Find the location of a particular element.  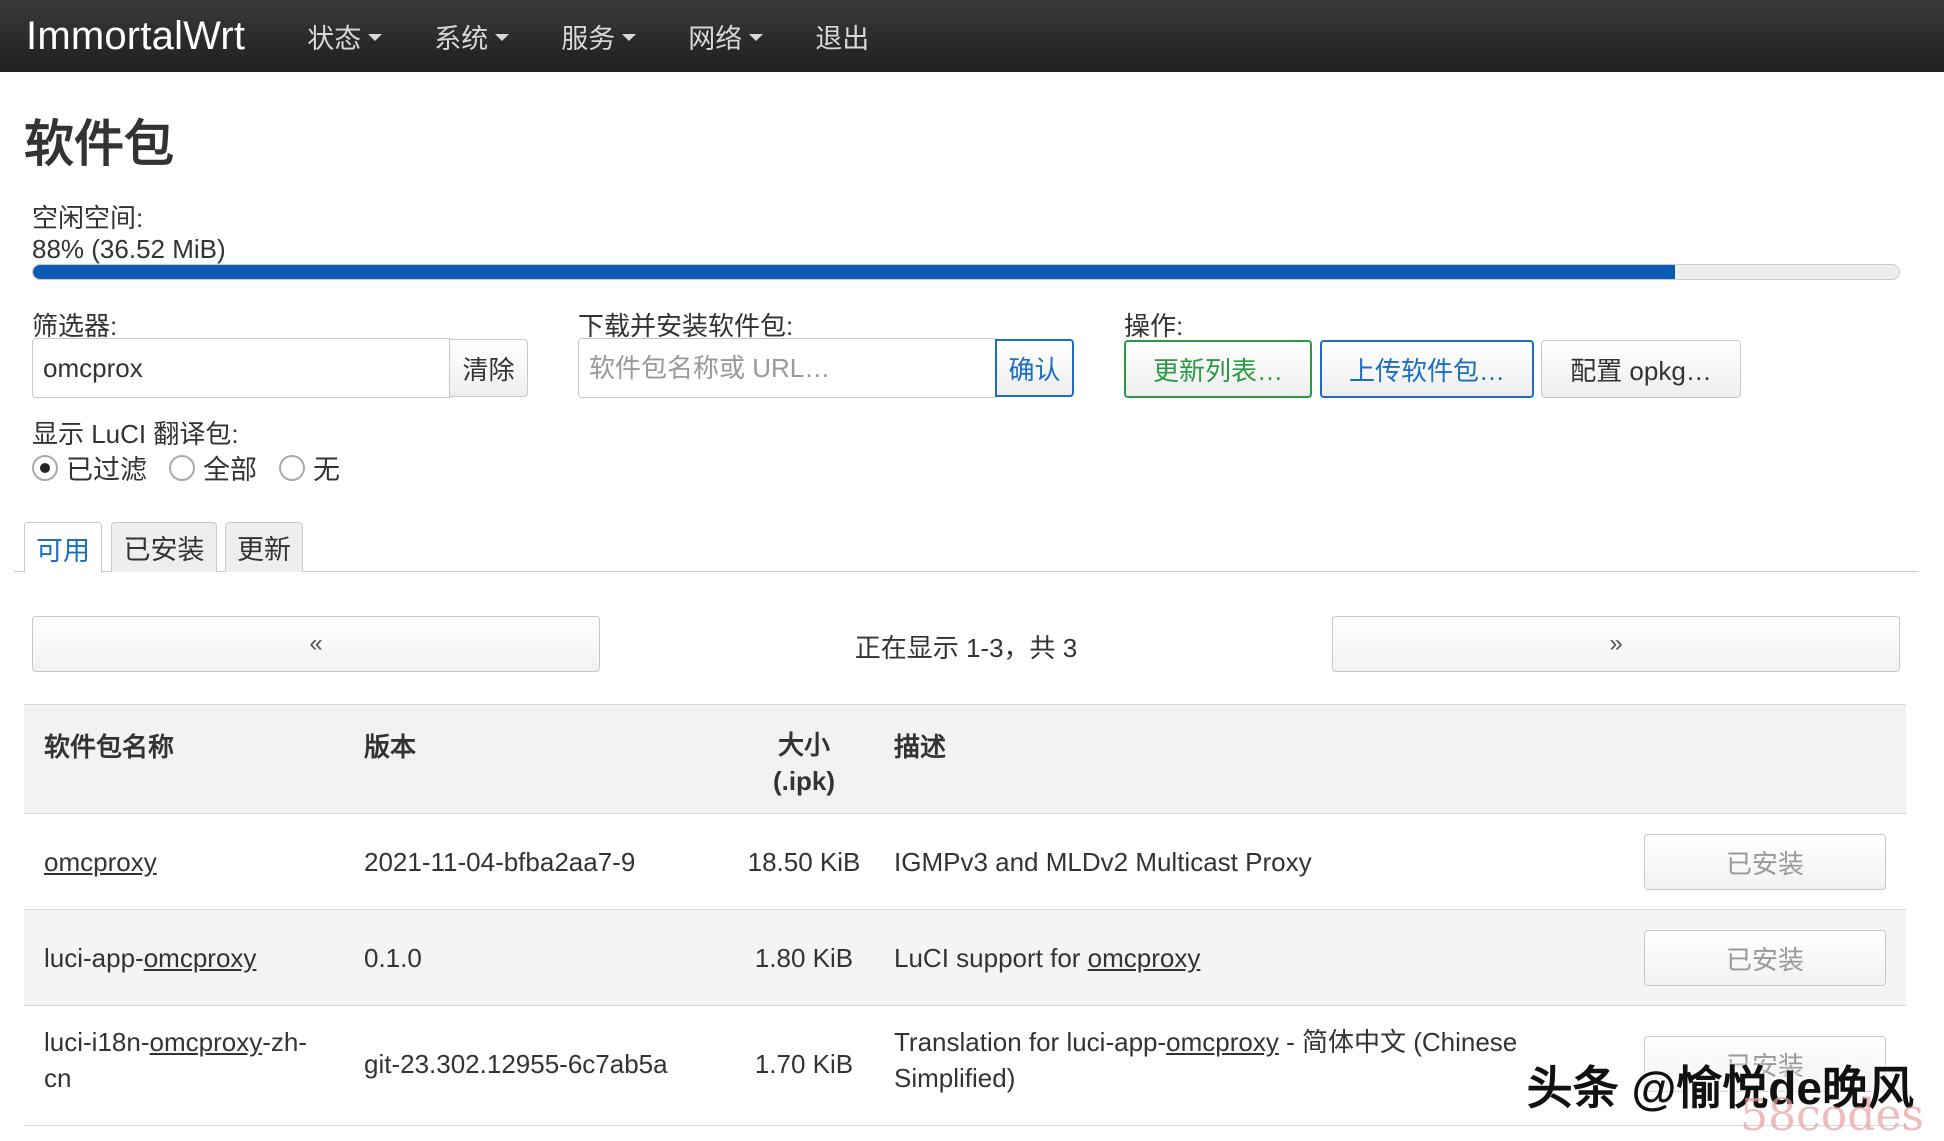

menu-status: 状态 is located at coordinates (345, 36).